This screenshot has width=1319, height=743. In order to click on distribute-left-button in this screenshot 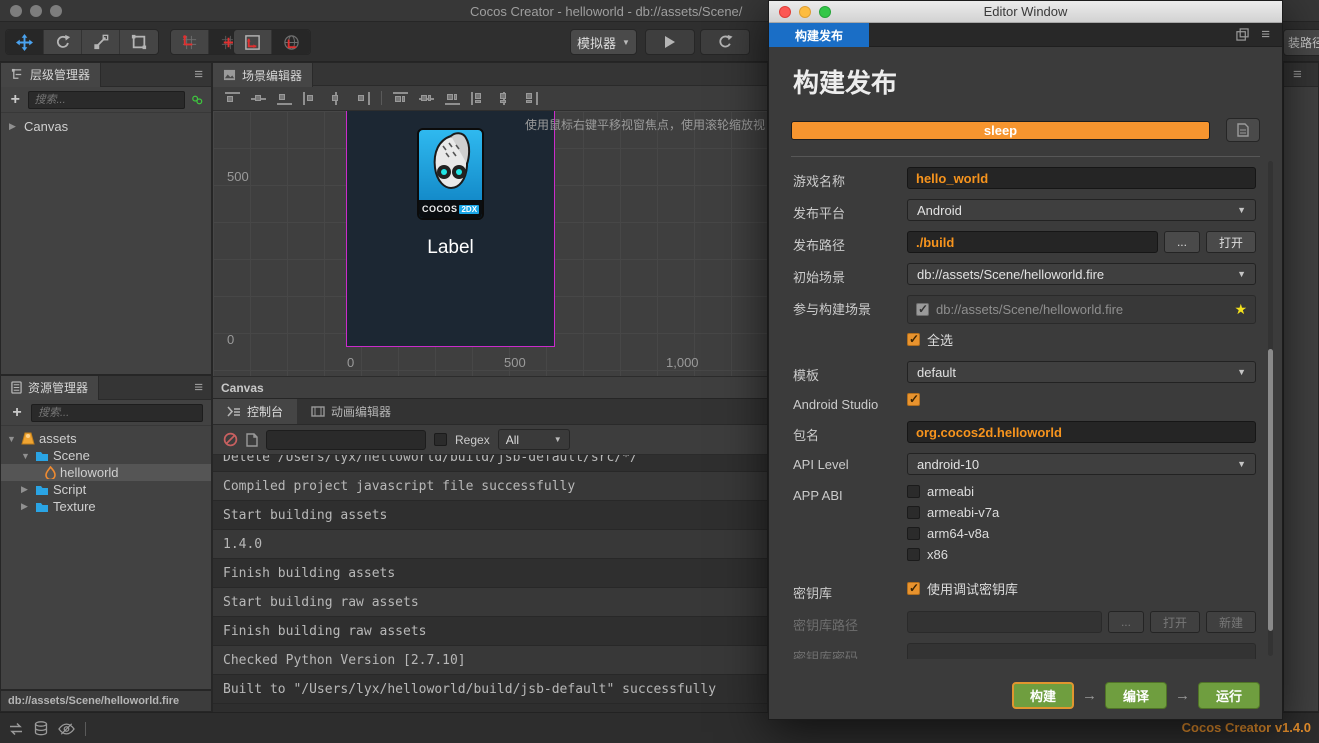, I will do `click(478, 98)`.